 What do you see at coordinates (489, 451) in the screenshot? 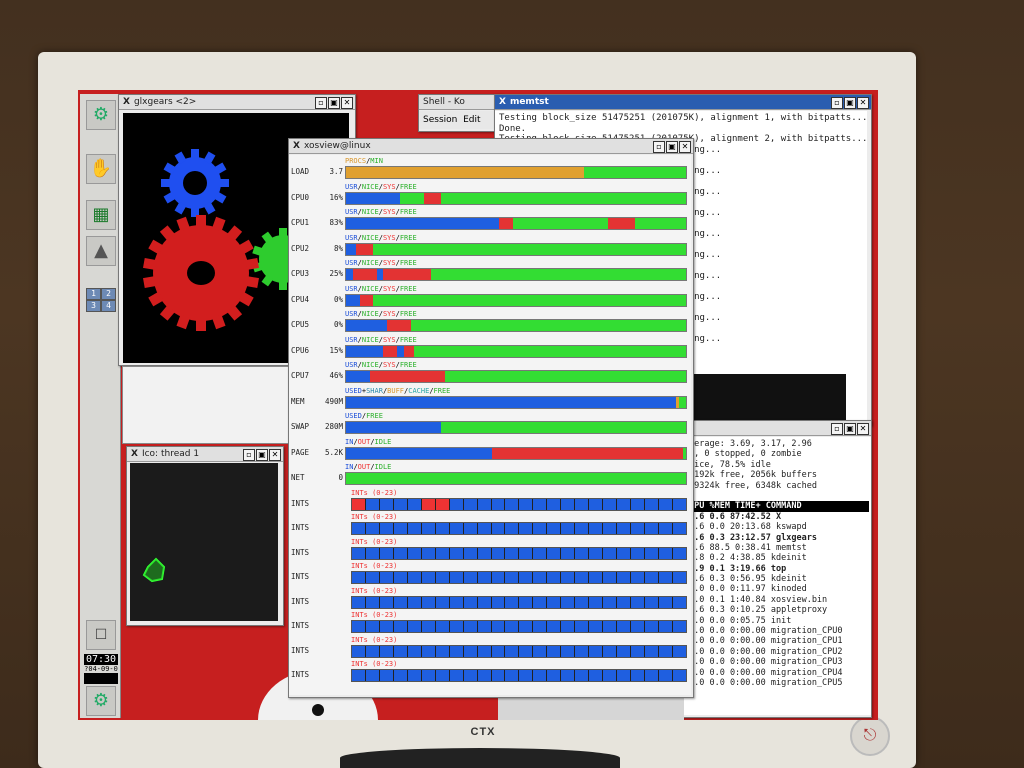
I see `meter-page: PAGE 5.2K IN/OUT/IDLE` at bounding box center [489, 451].